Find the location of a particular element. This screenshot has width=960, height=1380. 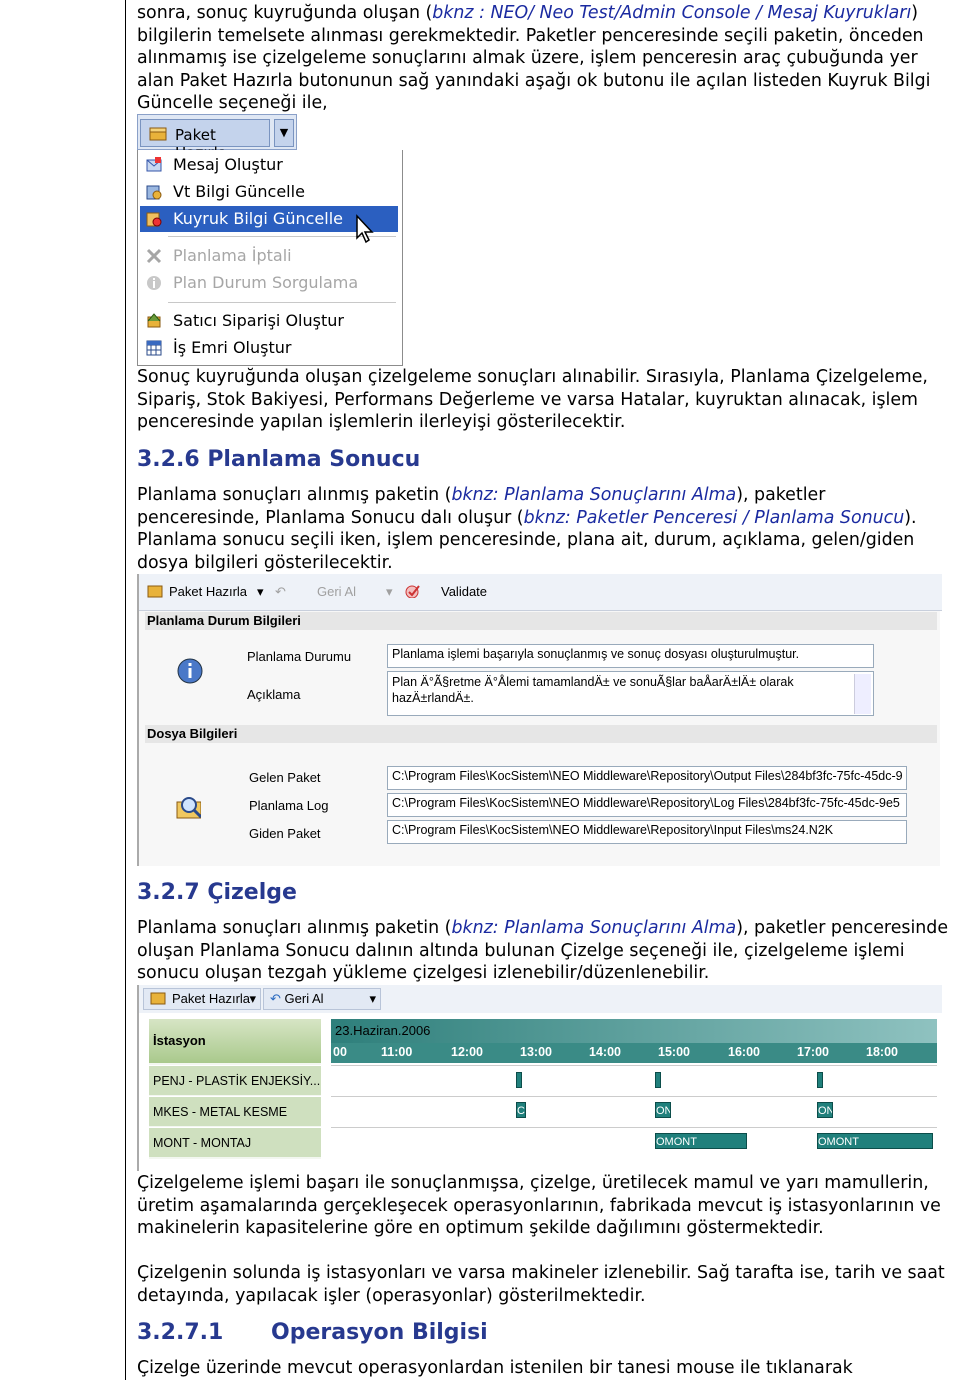

scrollbar is located at coordinates (862, 694).